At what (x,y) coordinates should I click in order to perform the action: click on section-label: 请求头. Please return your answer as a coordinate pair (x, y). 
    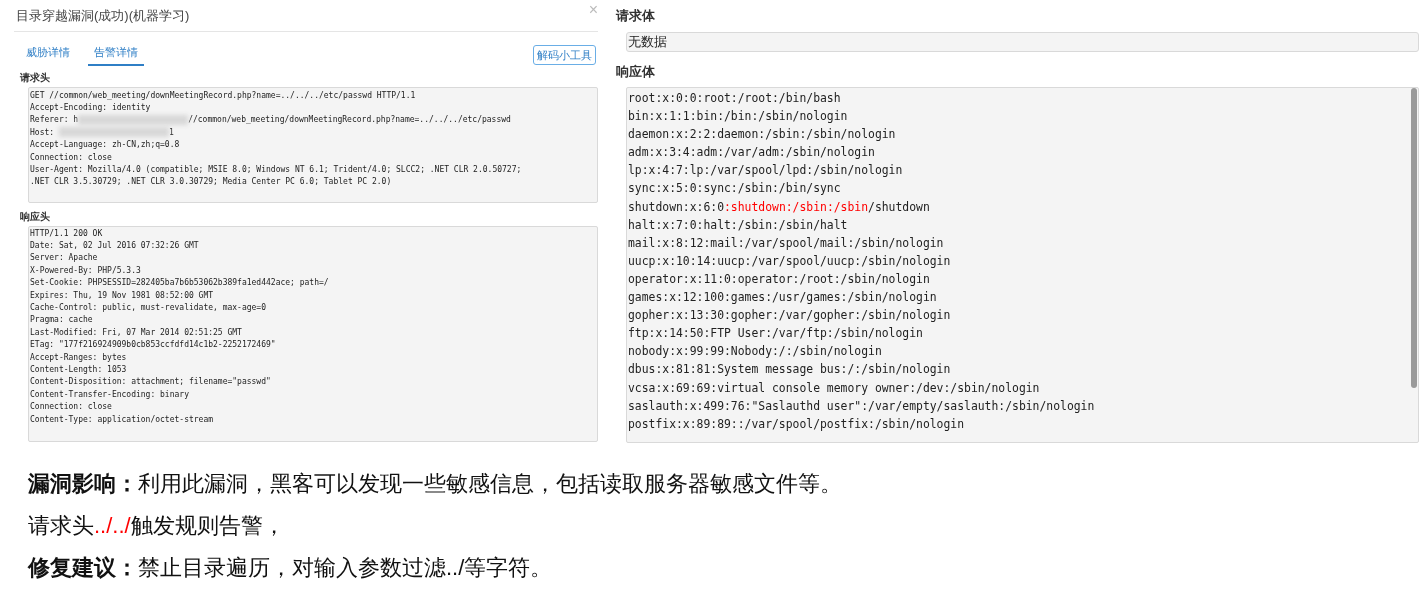
    Looking at the image, I should click on (35, 77).